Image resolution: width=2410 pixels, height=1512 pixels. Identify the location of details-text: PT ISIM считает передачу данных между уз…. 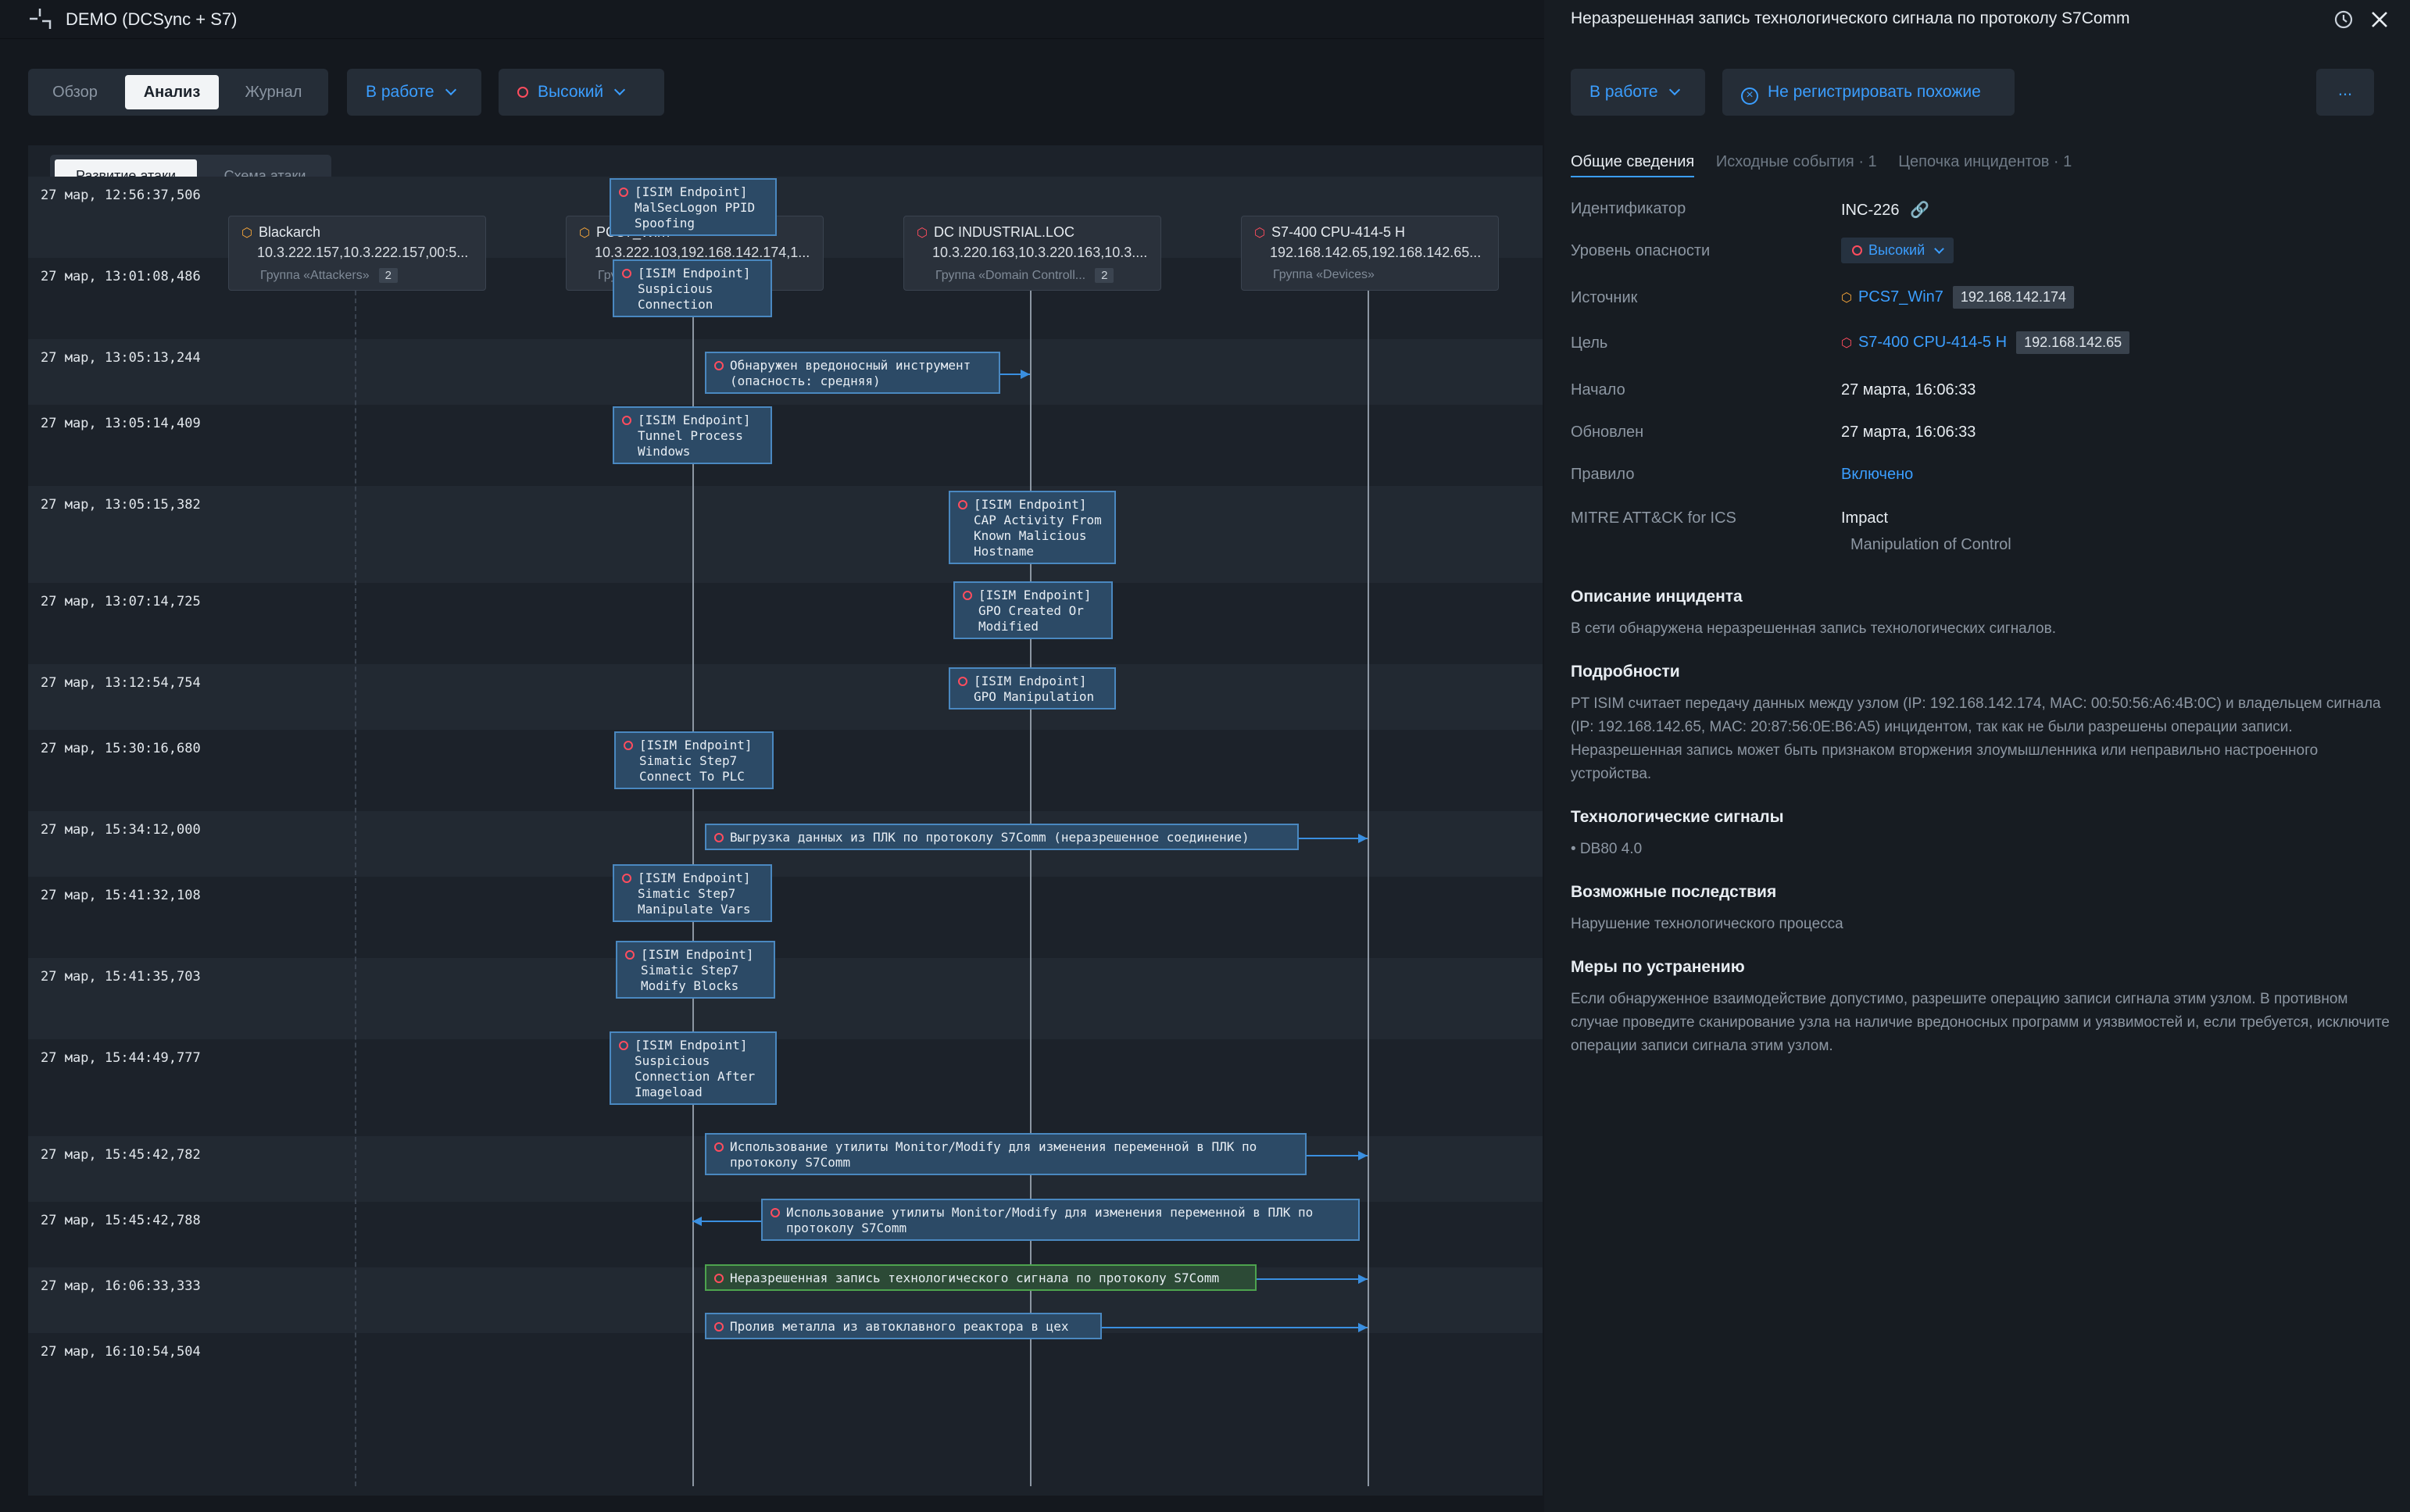
(1976, 738).